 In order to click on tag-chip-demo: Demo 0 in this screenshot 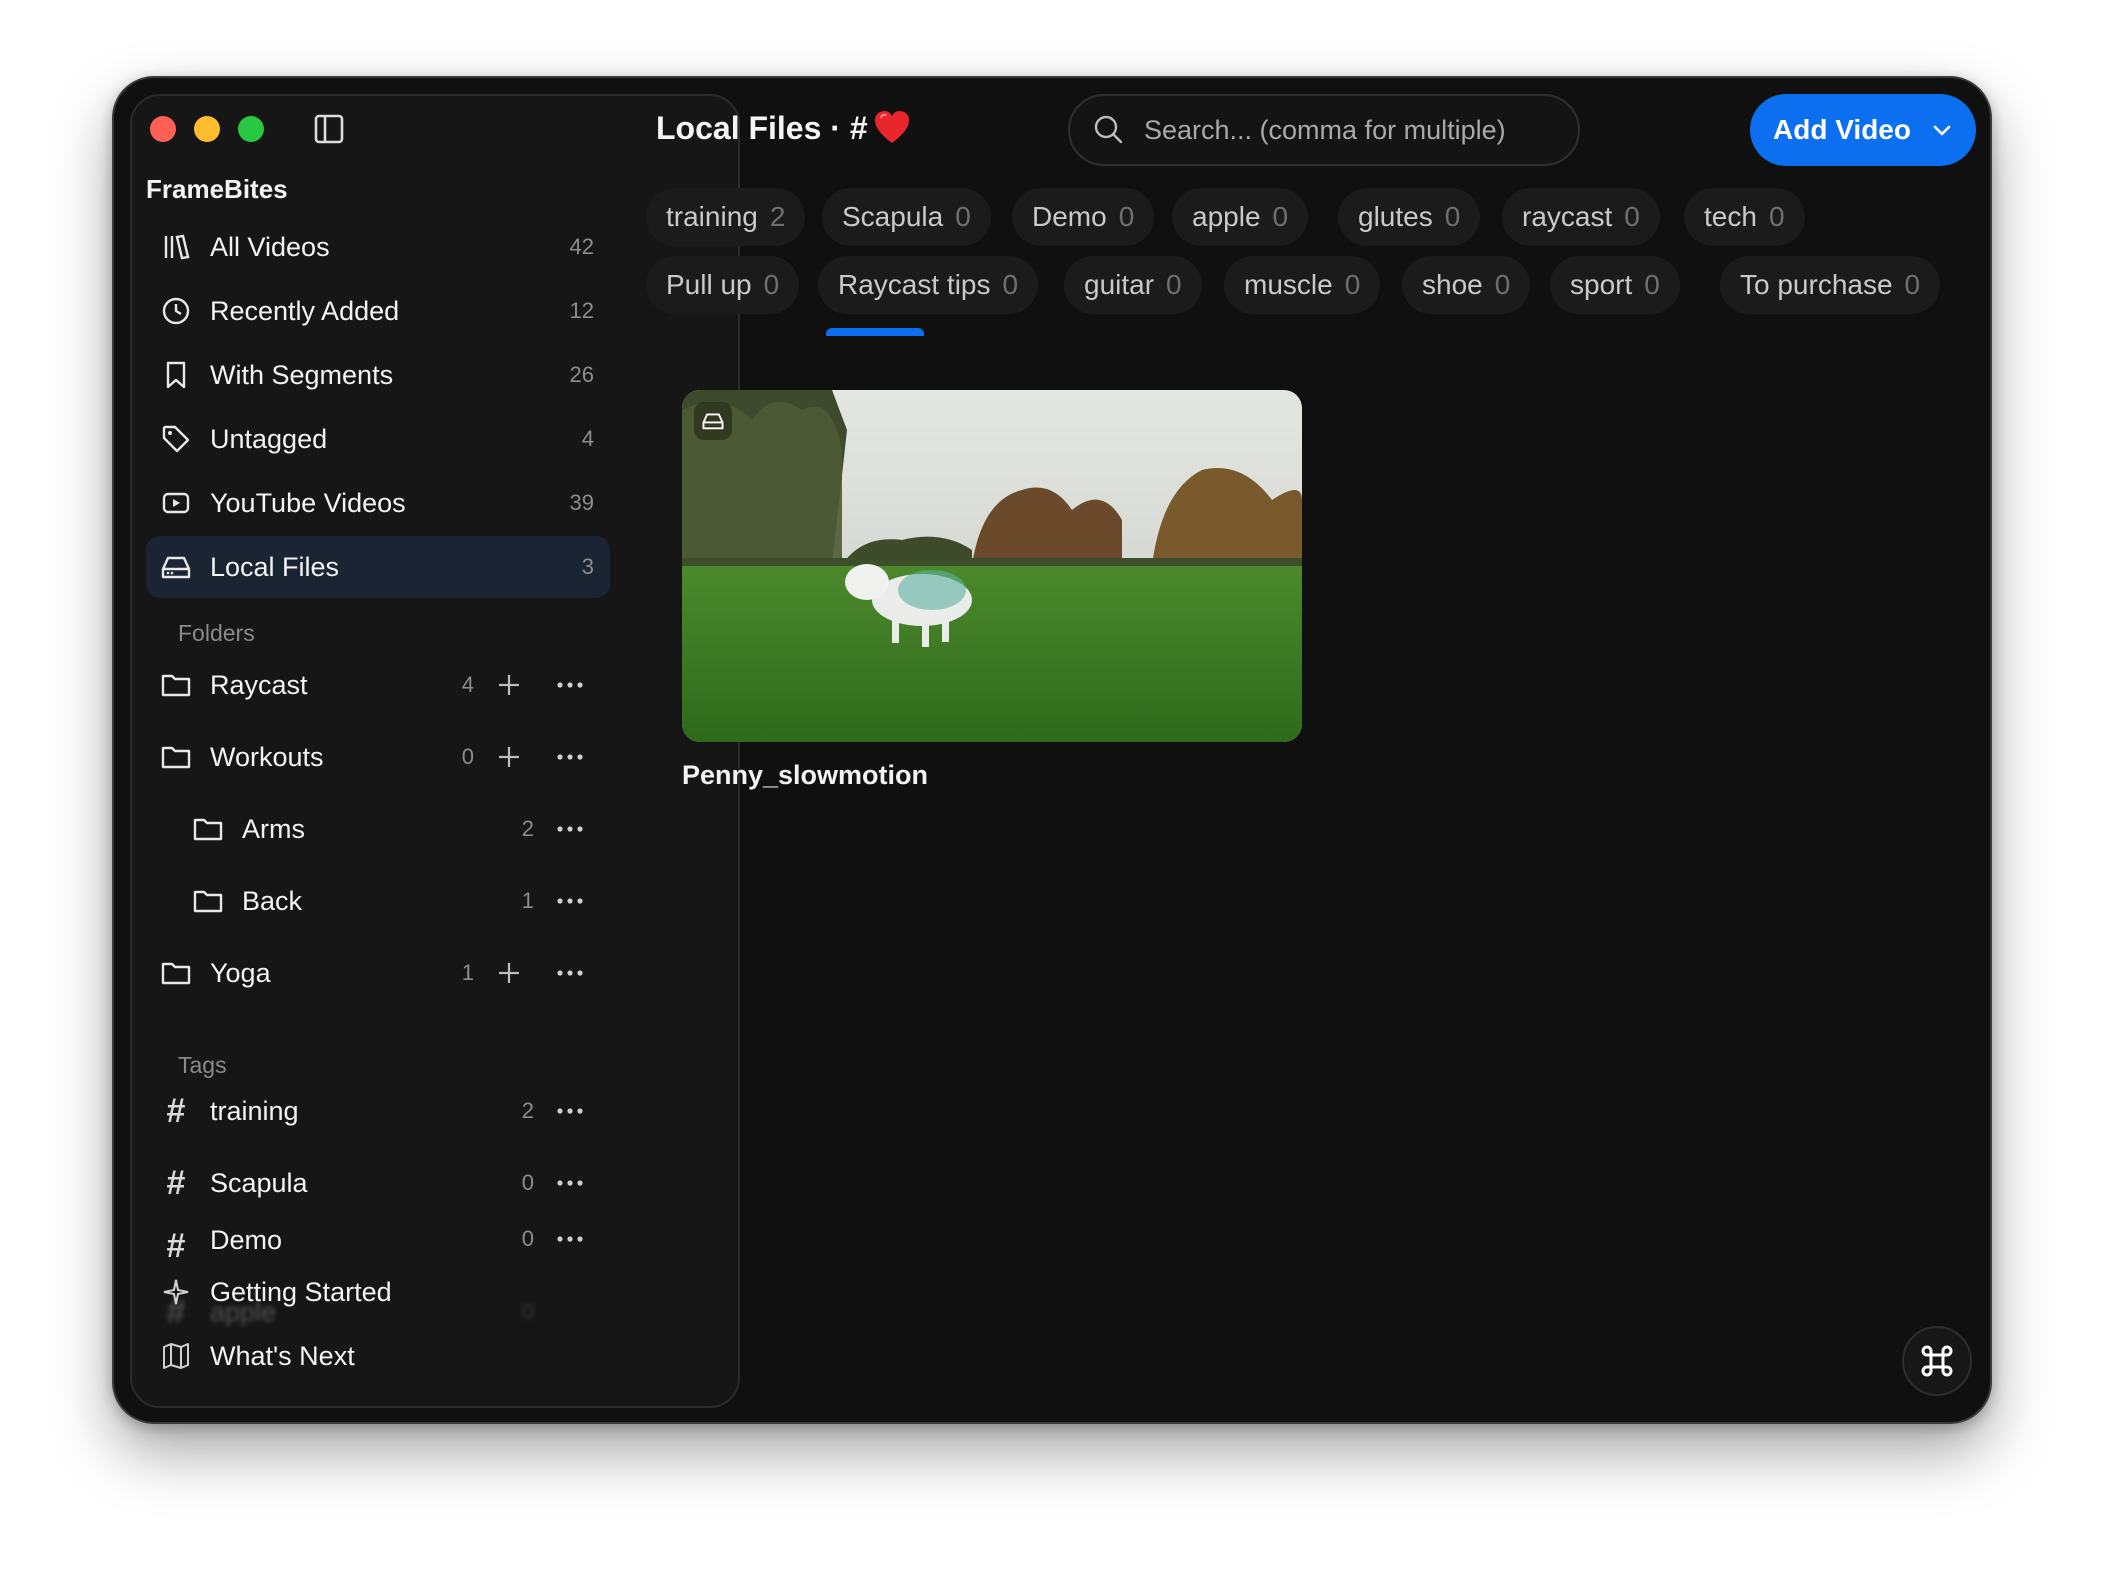, I will do `click(1083, 217)`.